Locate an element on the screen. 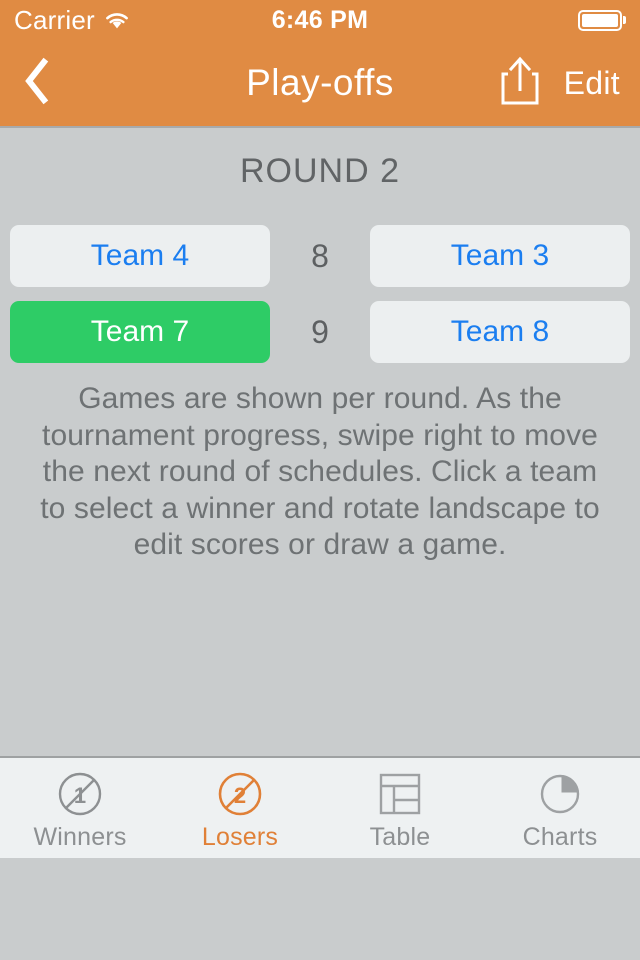  tab-losers: 2 Losers is located at coordinates (240, 808).